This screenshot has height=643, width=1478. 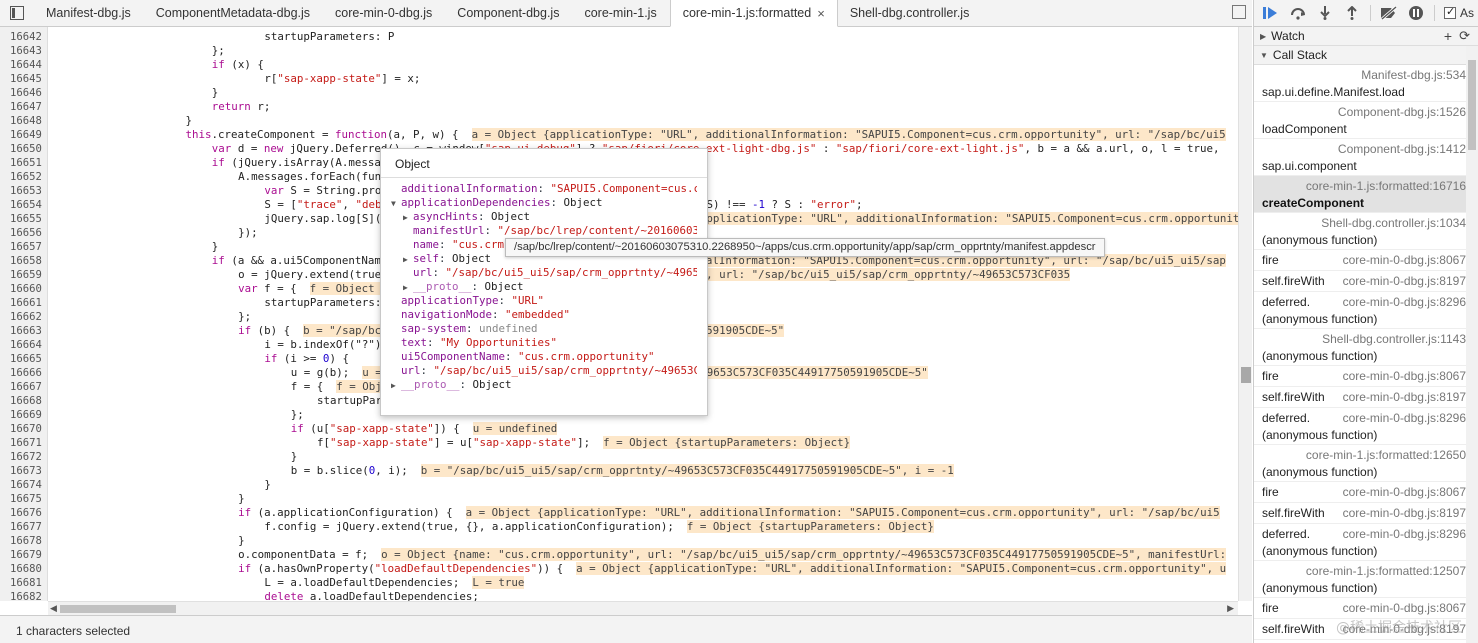 What do you see at coordinates (23, 387) in the screenshot?
I see `line-number: 16667` at bounding box center [23, 387].